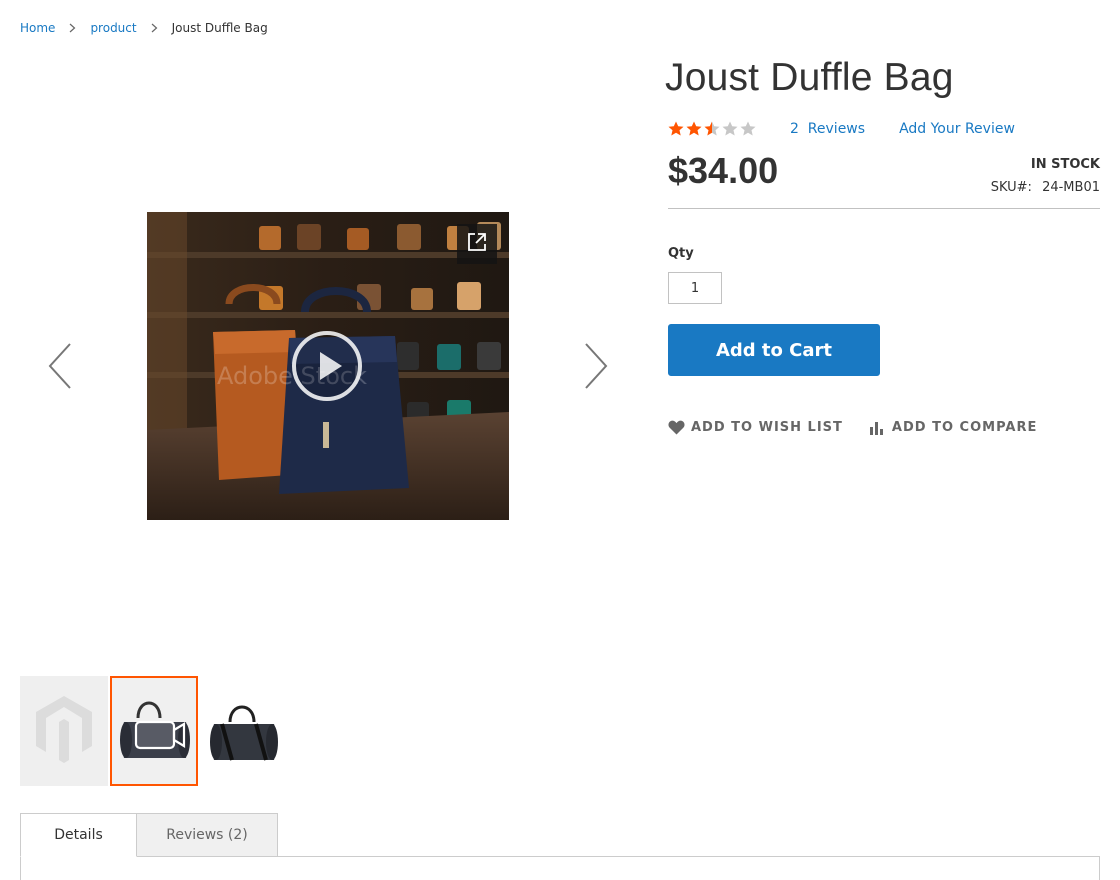 The image size is (1120, 880). Describe the element at coordinates (113, 28) in the screenshot. I see `breadcrumb-product-link: product` at that location.